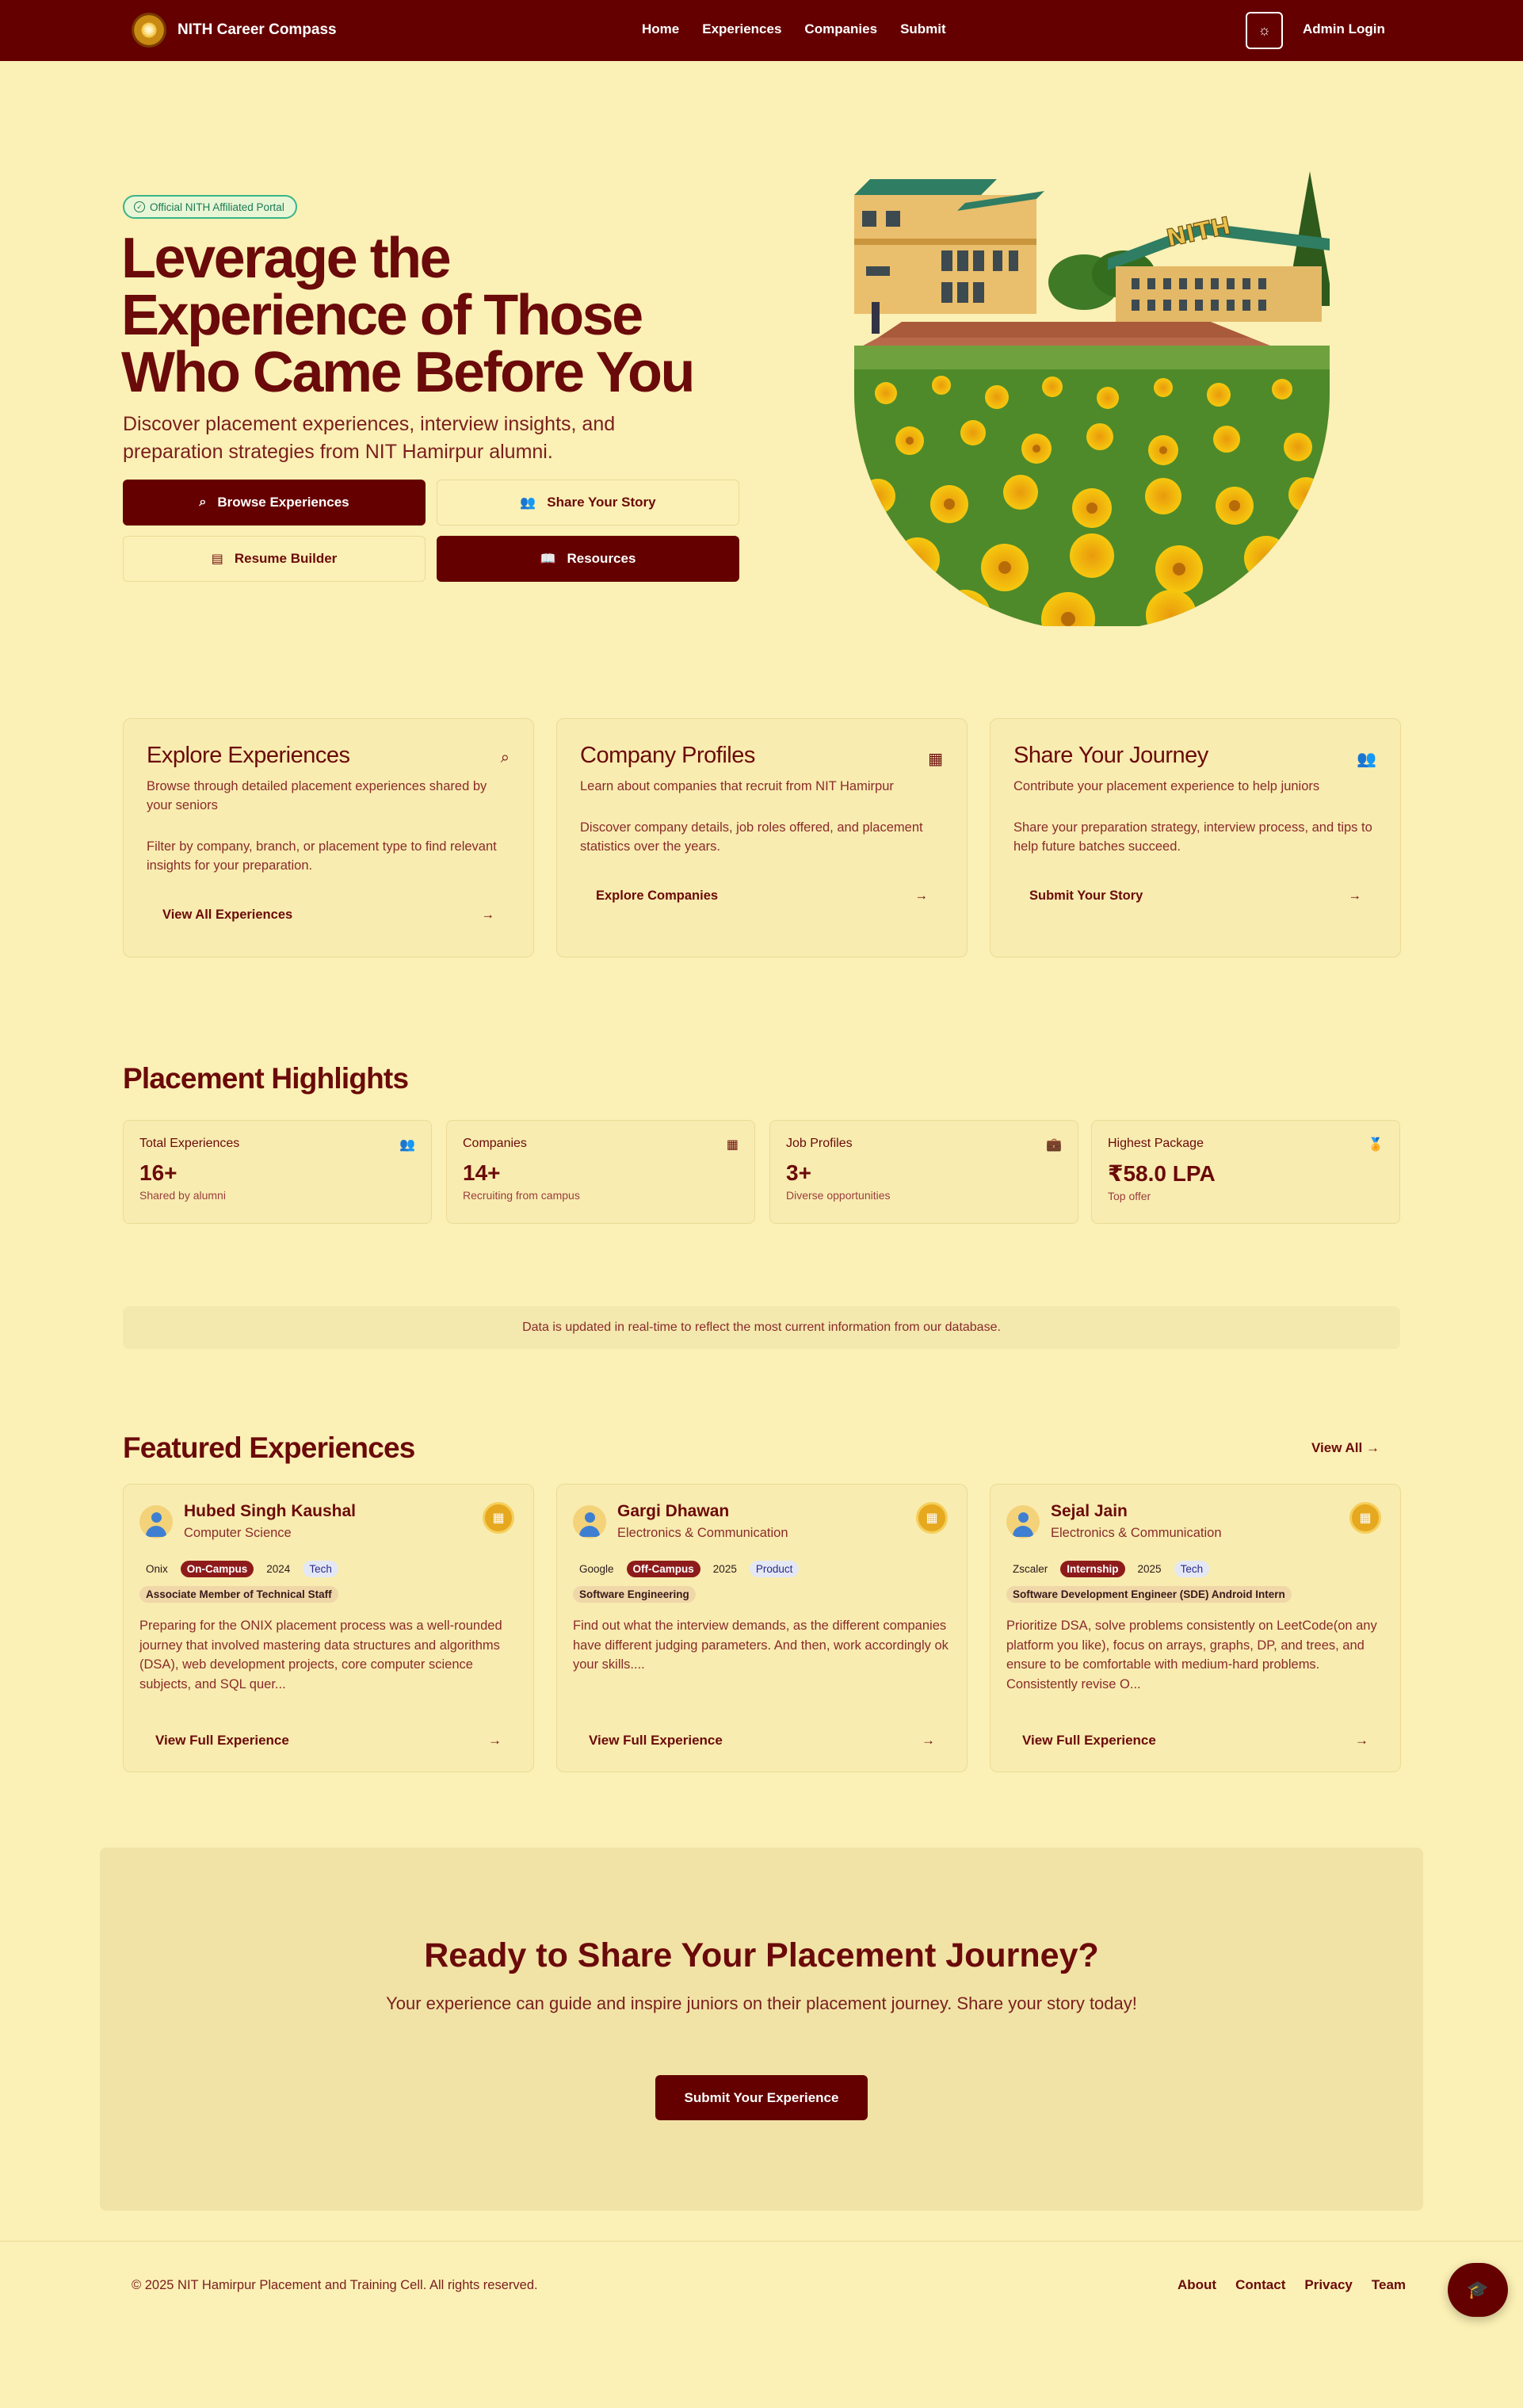  I want to click on footer-link-team: Team, so click(1389, 2285).